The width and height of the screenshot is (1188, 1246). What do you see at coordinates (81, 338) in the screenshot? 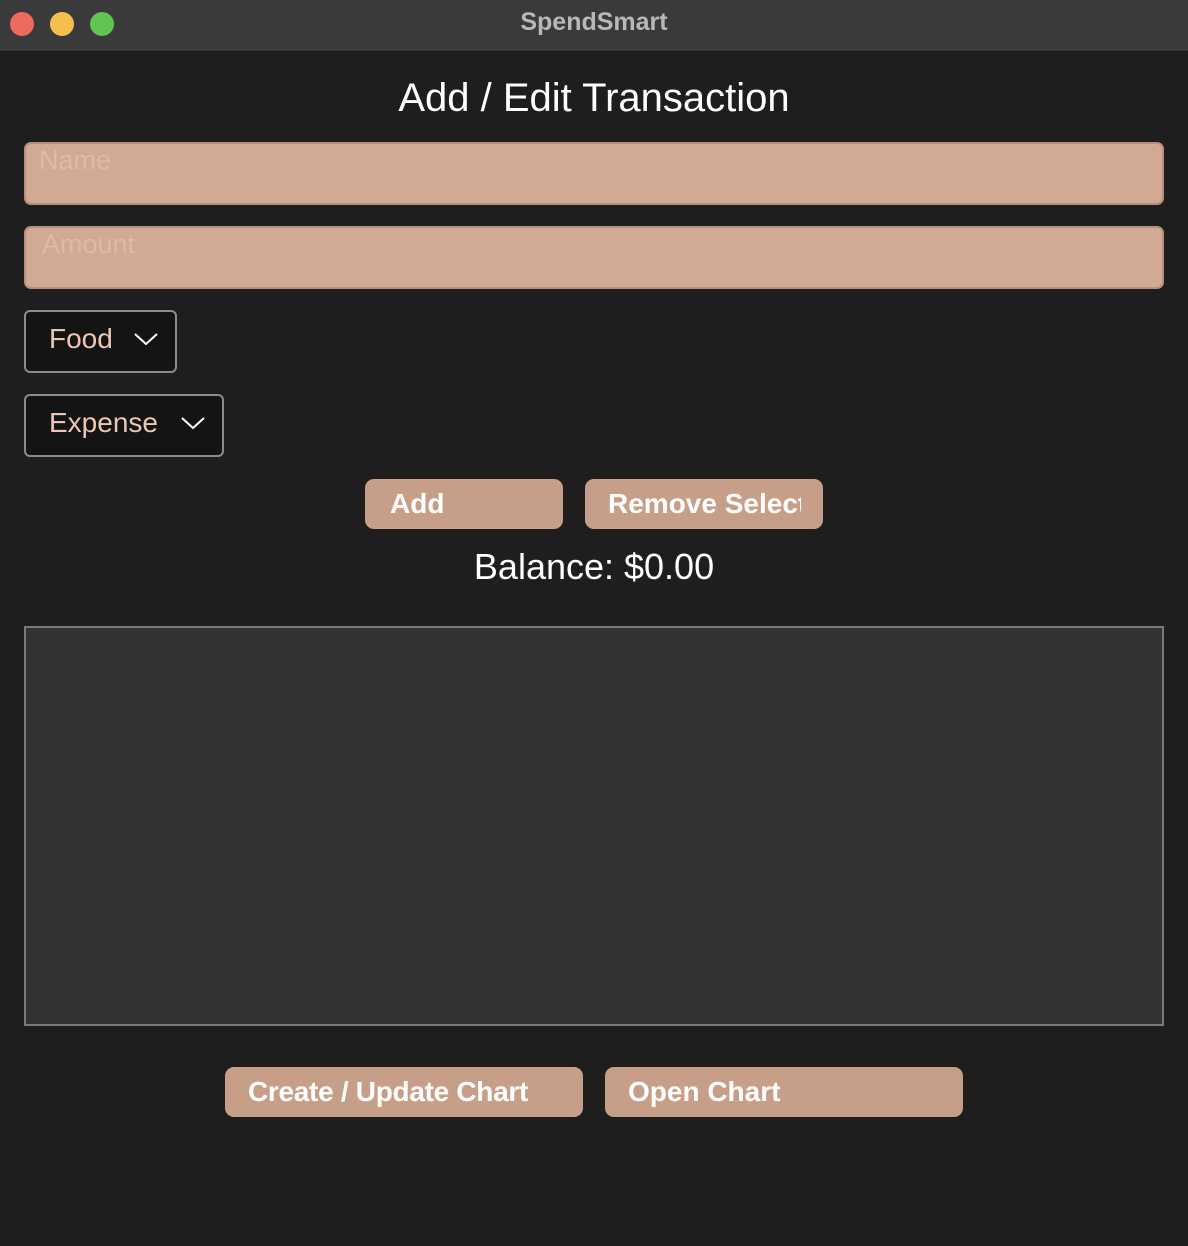
I see `category-selected-value: Food` at bounding box center [81, 338].